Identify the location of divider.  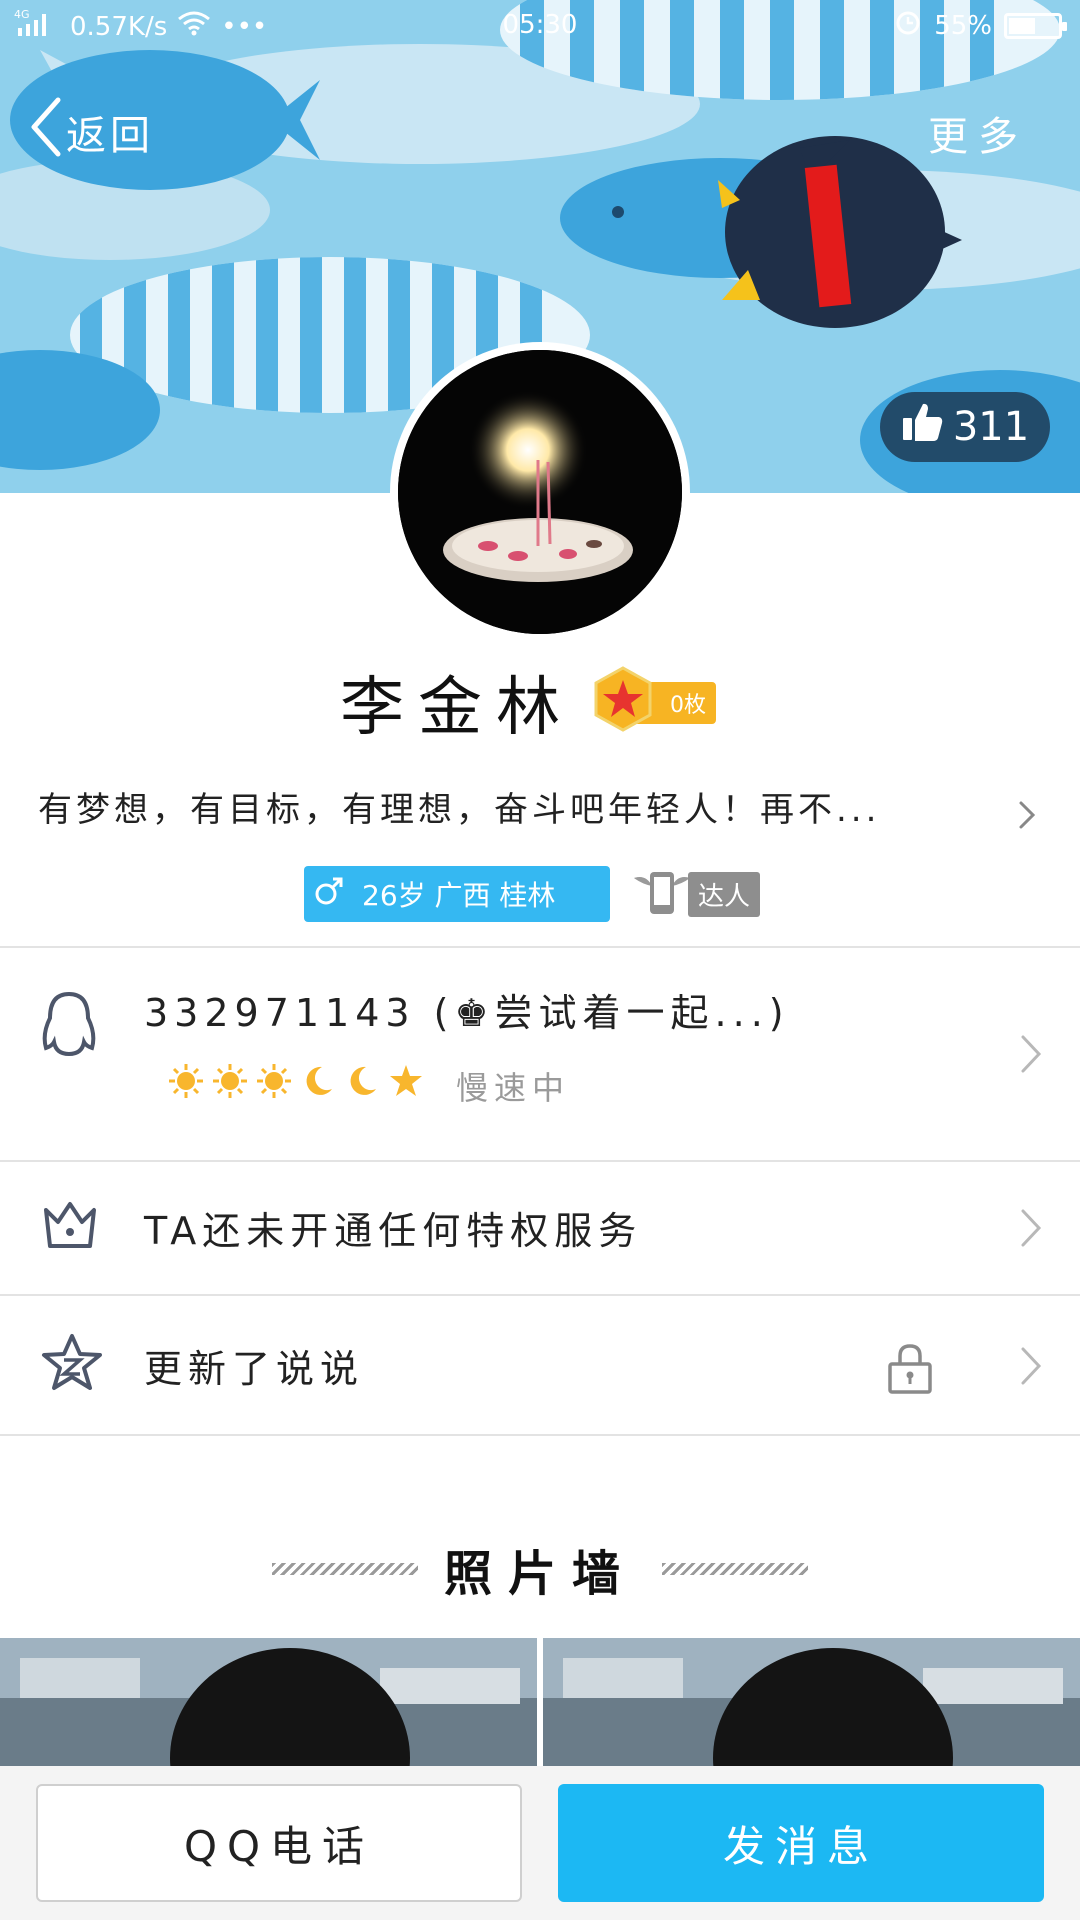
(540, 1435).